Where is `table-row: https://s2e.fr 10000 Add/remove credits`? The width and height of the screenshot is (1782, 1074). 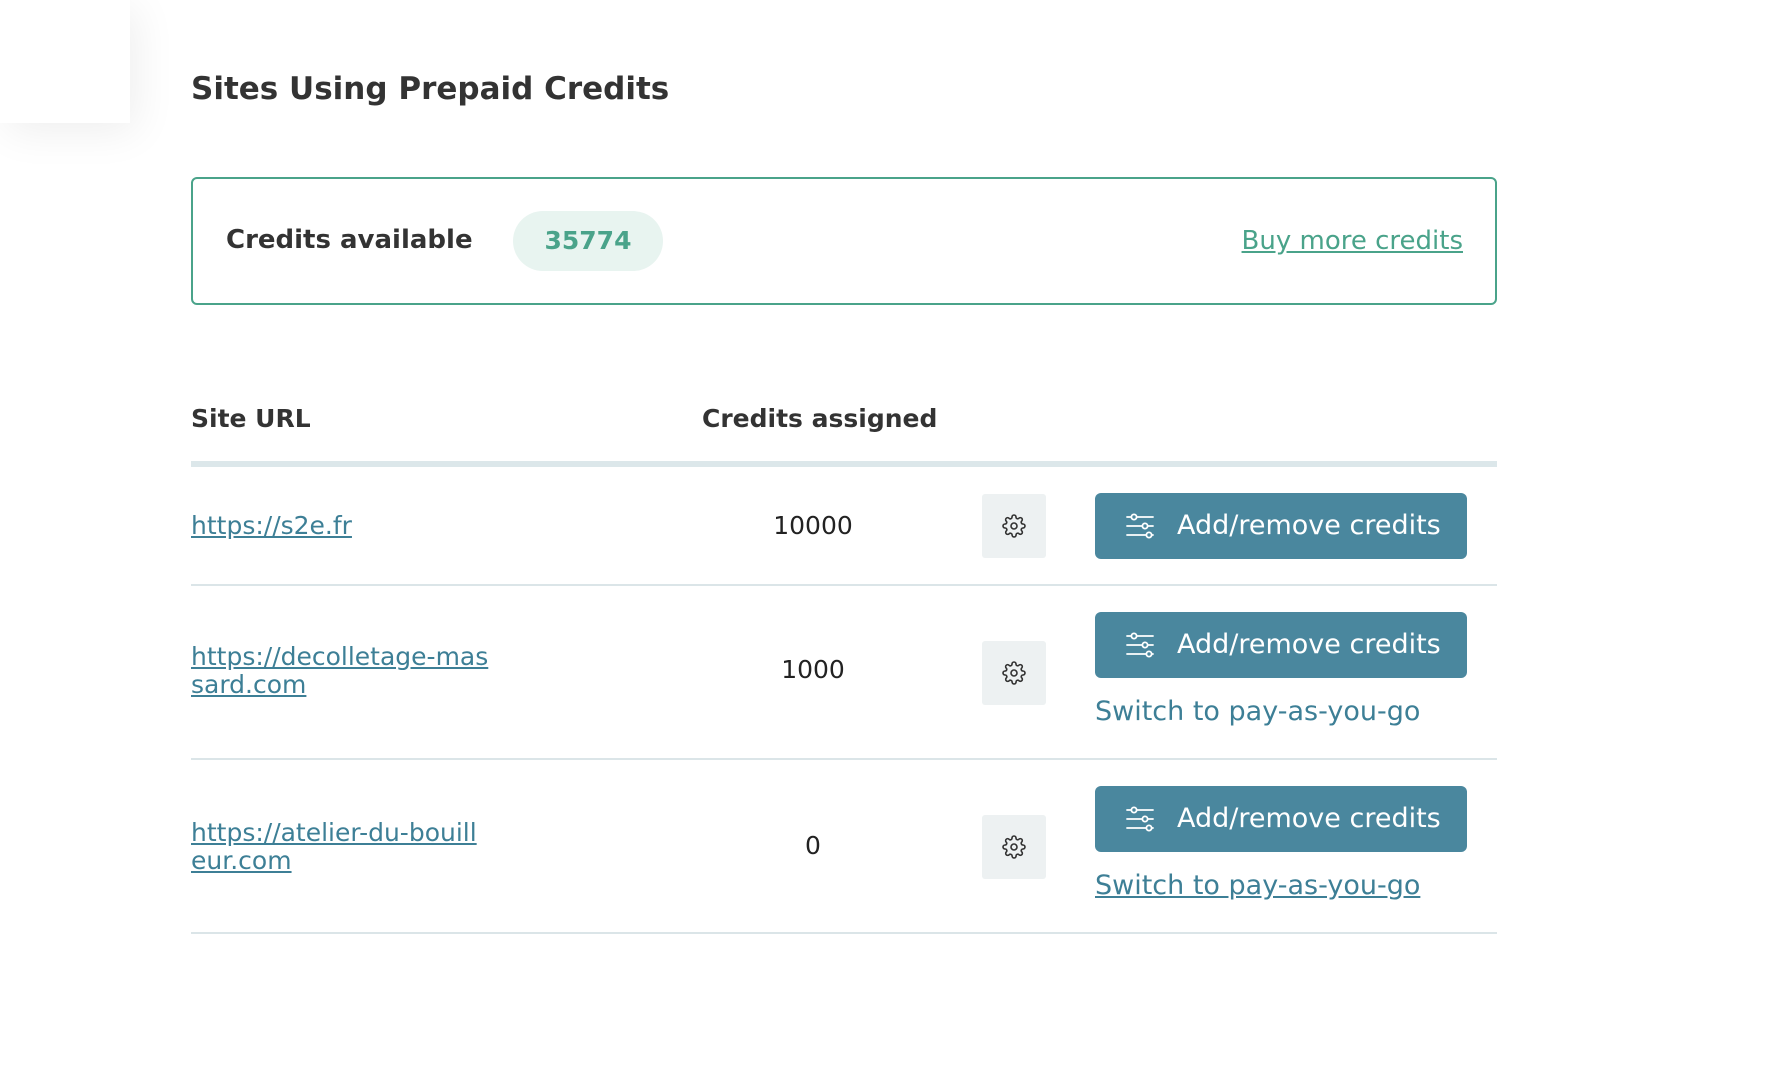 table-row: https://s2e.fr 10000 Add/remove credits is located at coordinates (844, 526).